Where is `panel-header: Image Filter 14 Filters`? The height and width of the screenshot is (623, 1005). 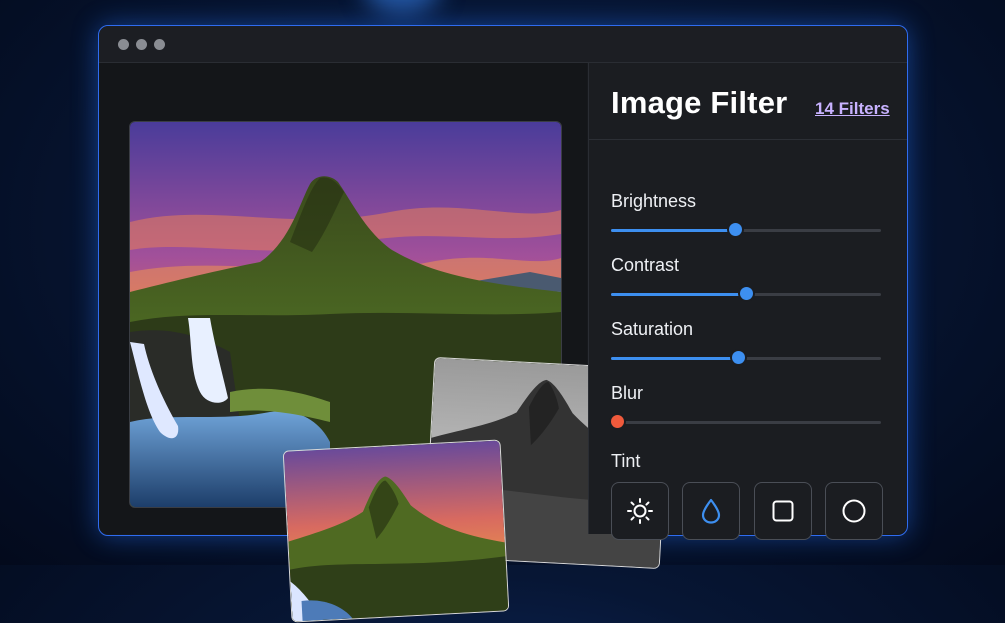 panel-header: Image Filter 14 Filters is located at coordinates (748, 101).